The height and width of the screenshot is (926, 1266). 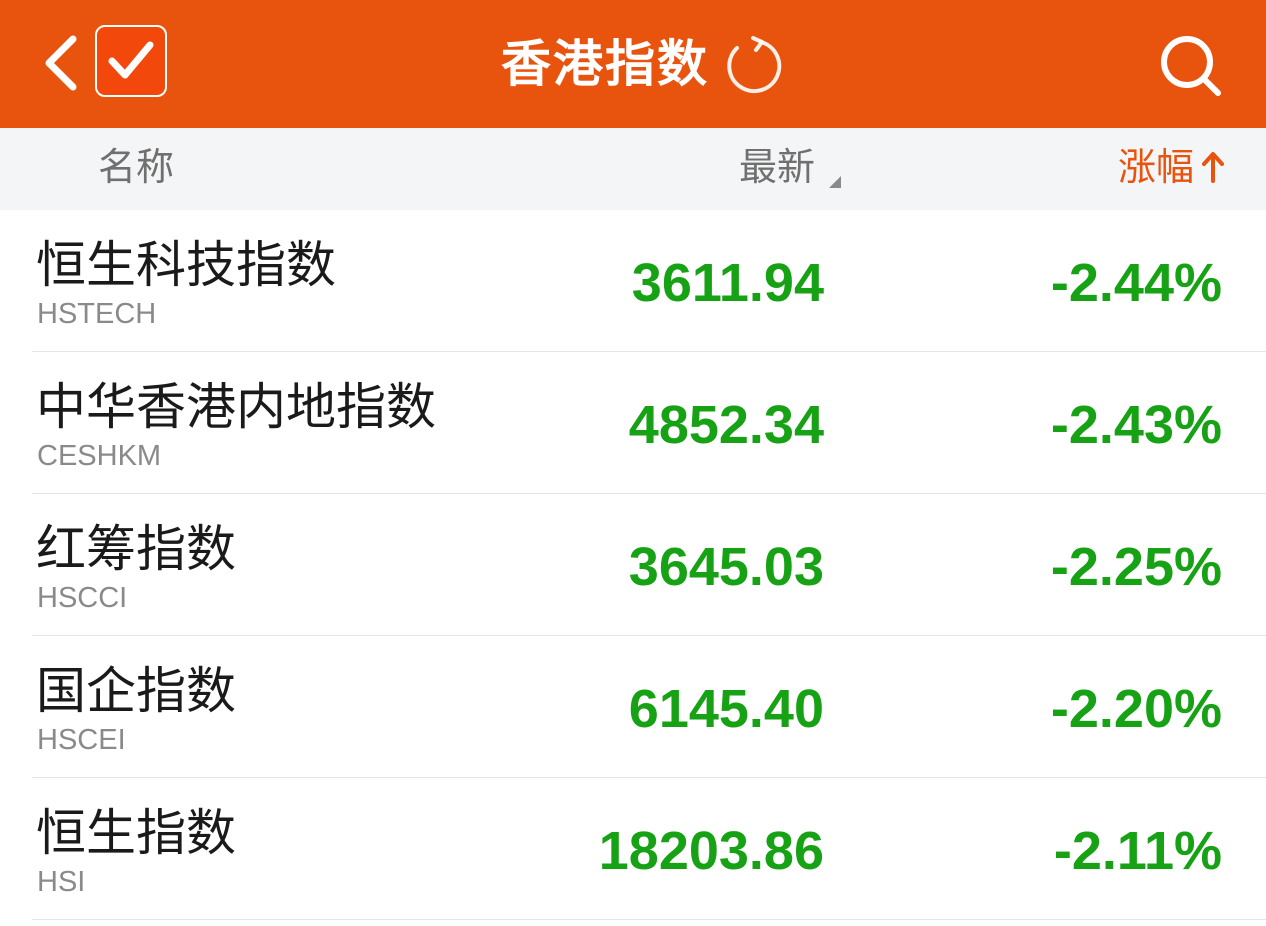 I want to click on index-price: 4852.34, so click(x=726, y=425).